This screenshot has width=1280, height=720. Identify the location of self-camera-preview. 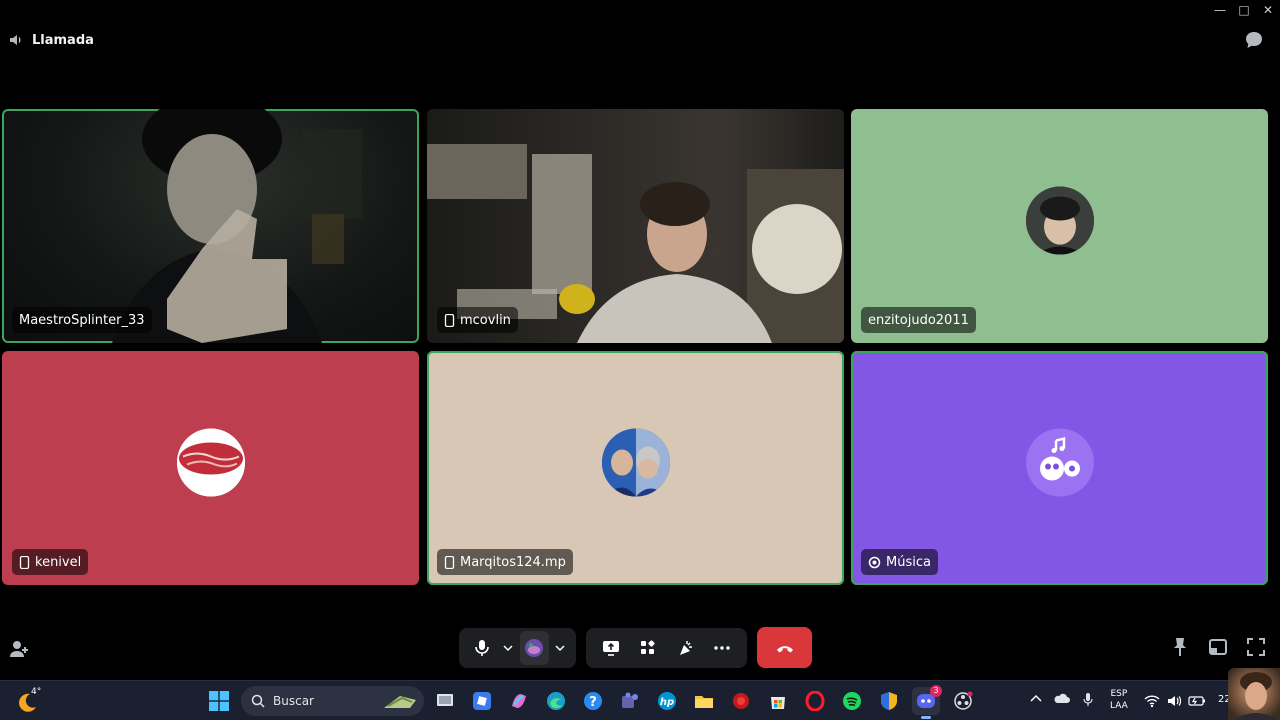
(1254, 694).